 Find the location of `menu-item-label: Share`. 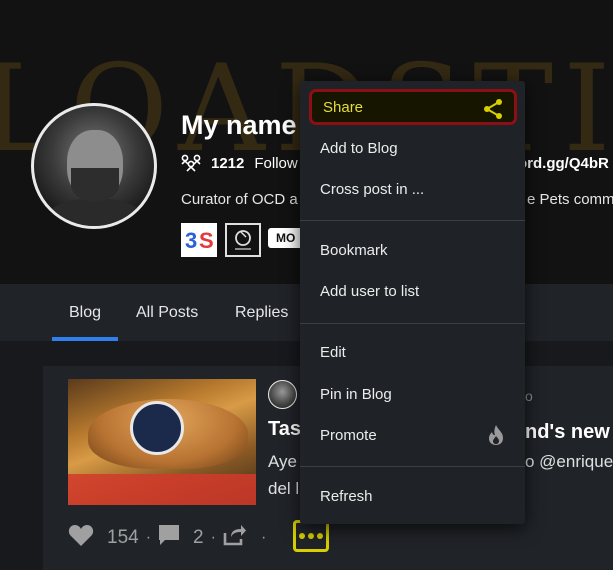

menu-item-label: Share is located at coordinates (343, 107).